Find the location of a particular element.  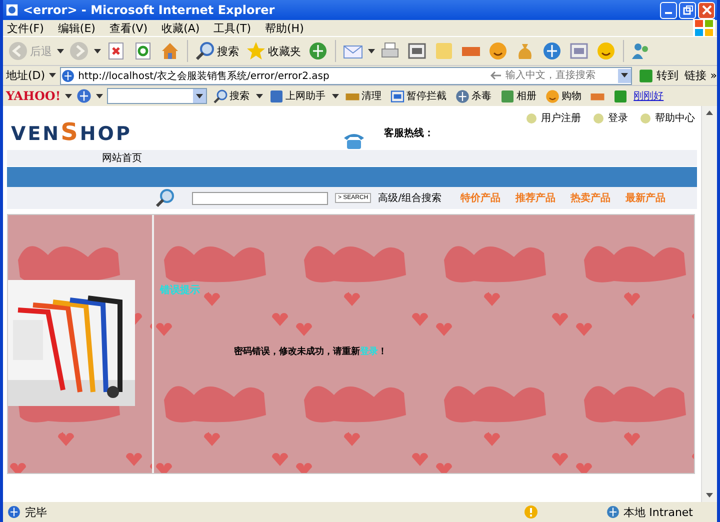

restore-icon is located at coordinates (687, 10).